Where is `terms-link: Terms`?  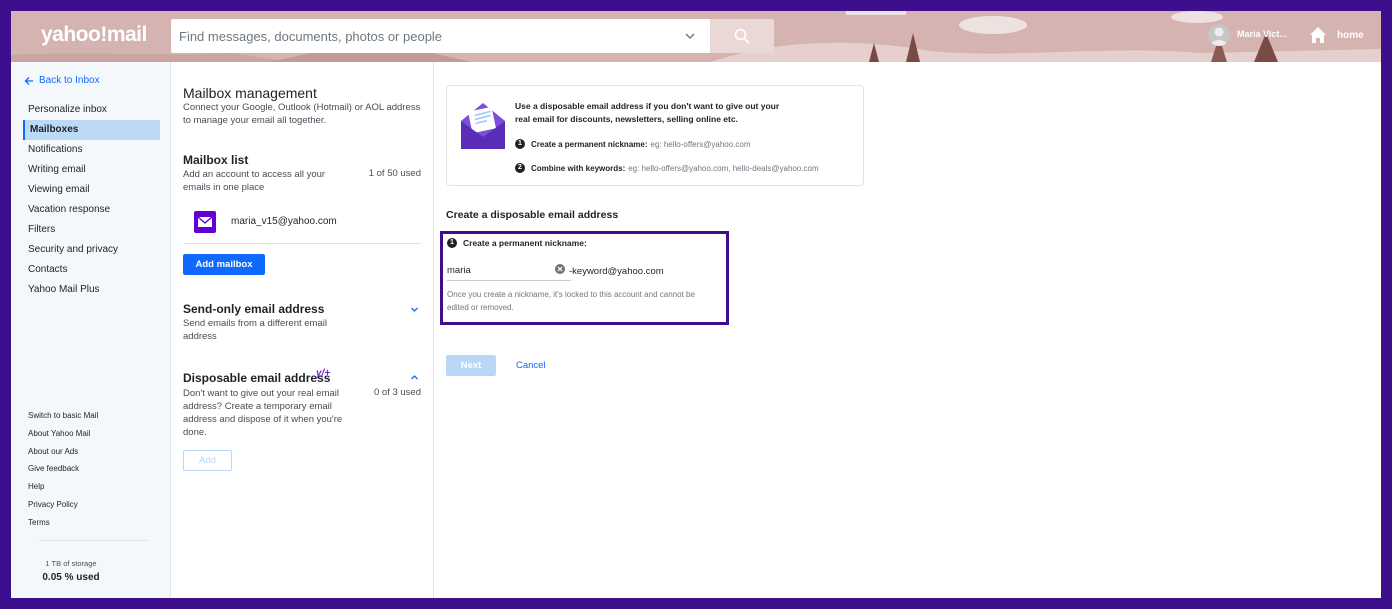
terms-link: Terms is located at coordinates (63, 523).